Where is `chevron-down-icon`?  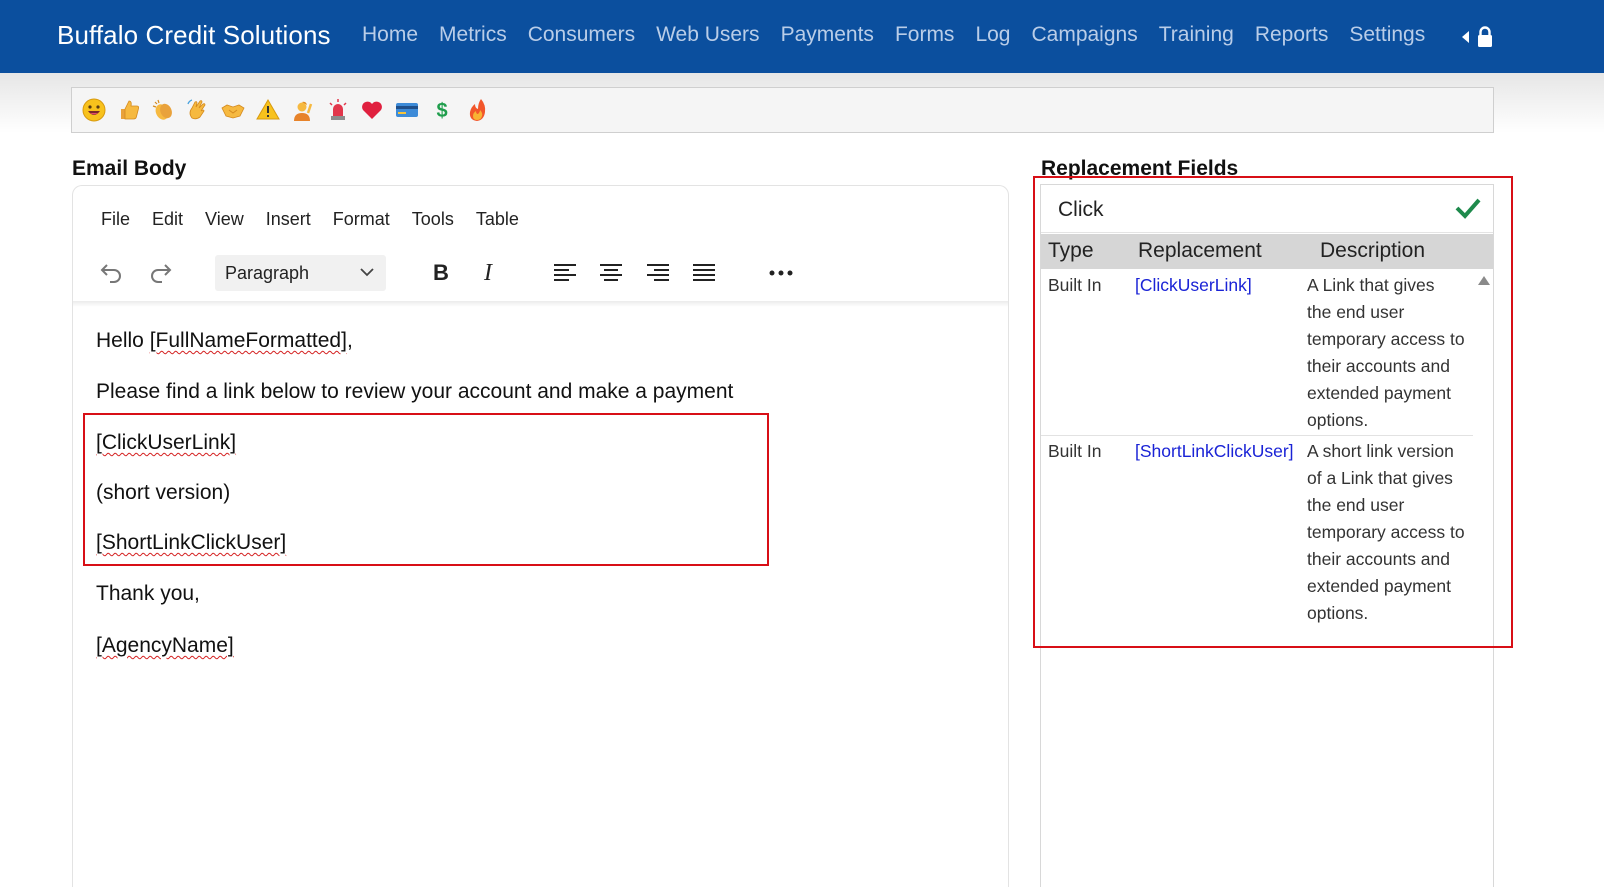 chevron-down-icon is located at coordinates (367, 272).